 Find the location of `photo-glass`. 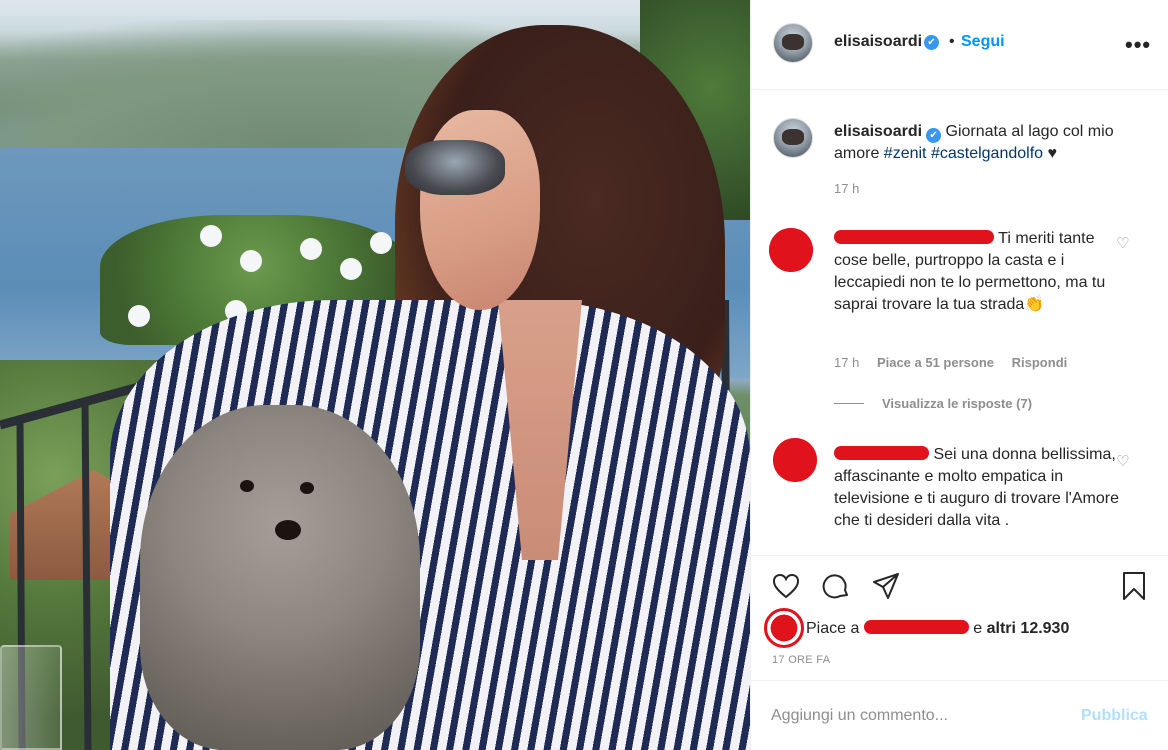

photo-glass is located at coordinates (31, 697).